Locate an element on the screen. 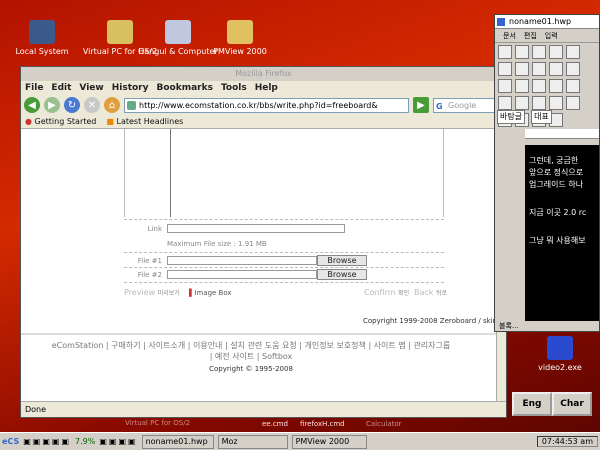 This screenshot has height=450, width=600. link-input is located at coordinates (256, 228).